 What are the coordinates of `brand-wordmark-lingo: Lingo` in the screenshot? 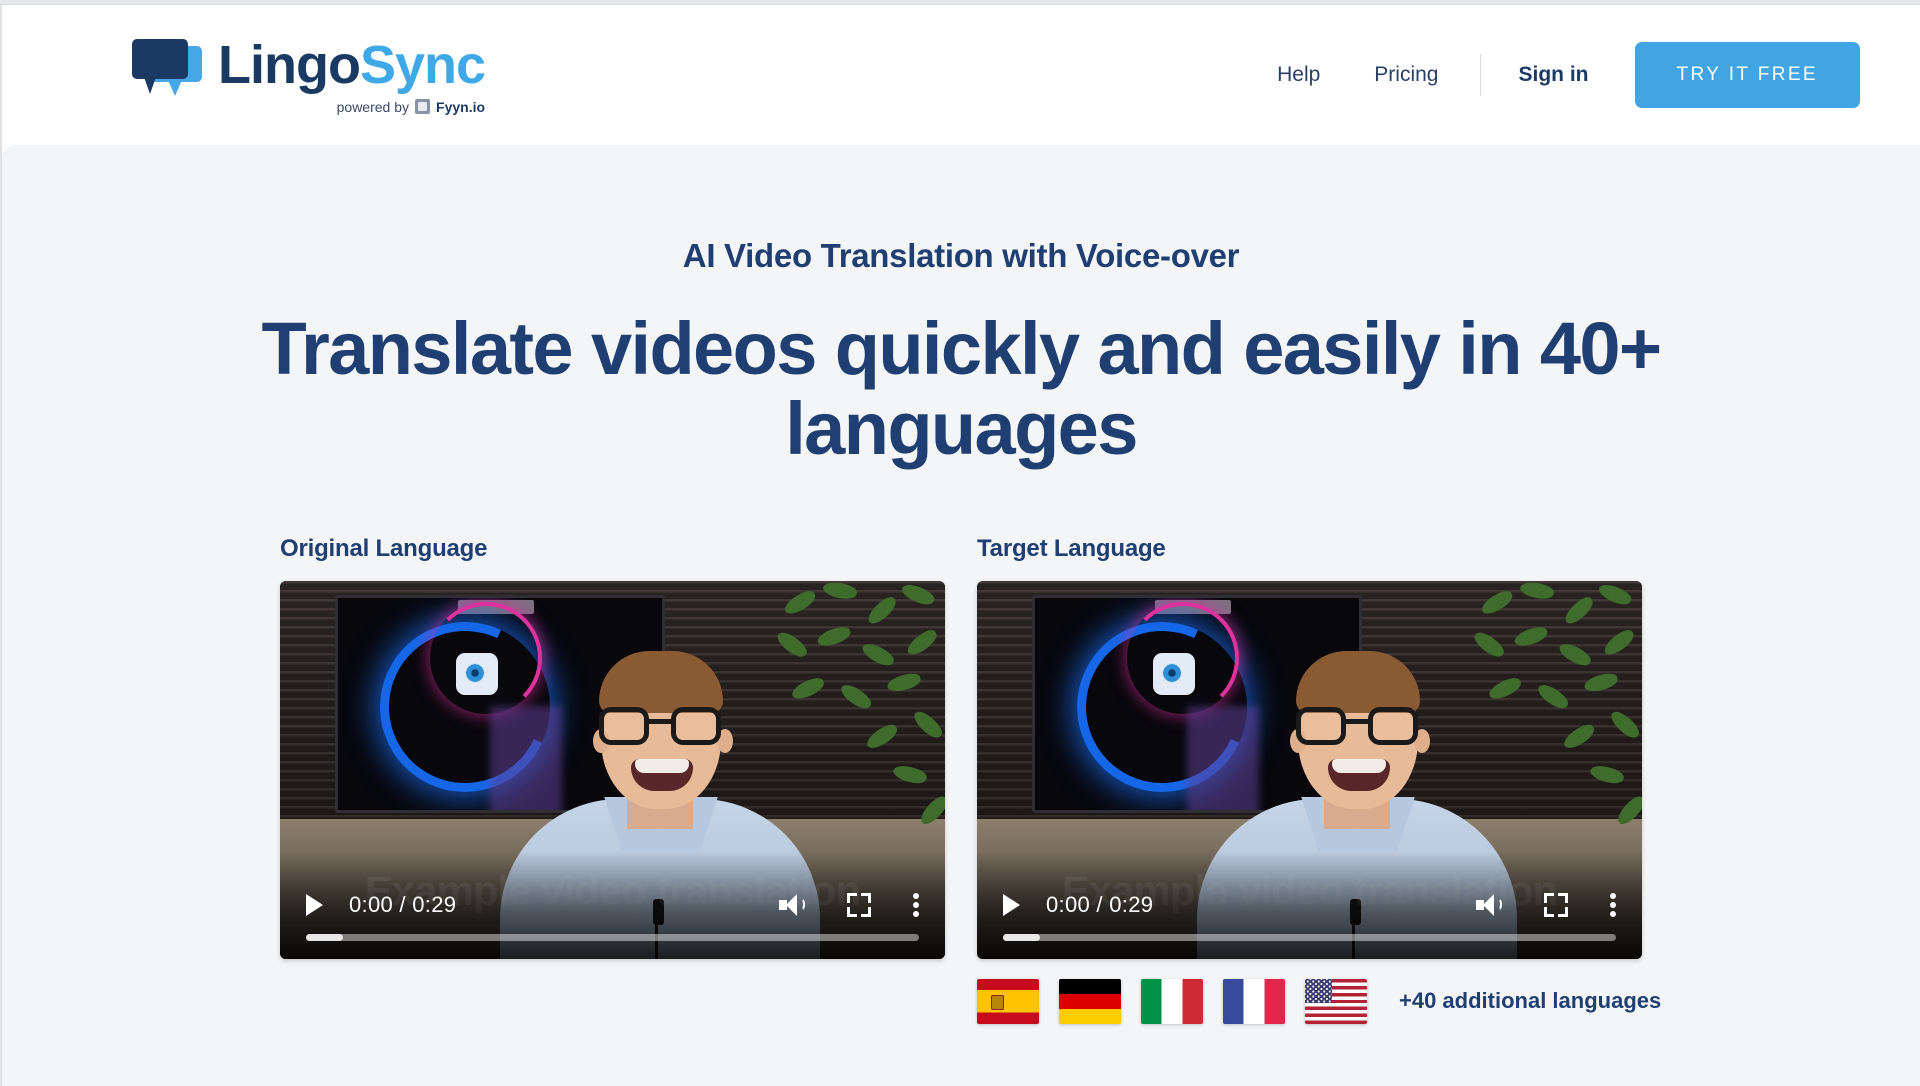 It's located at (289, 65).